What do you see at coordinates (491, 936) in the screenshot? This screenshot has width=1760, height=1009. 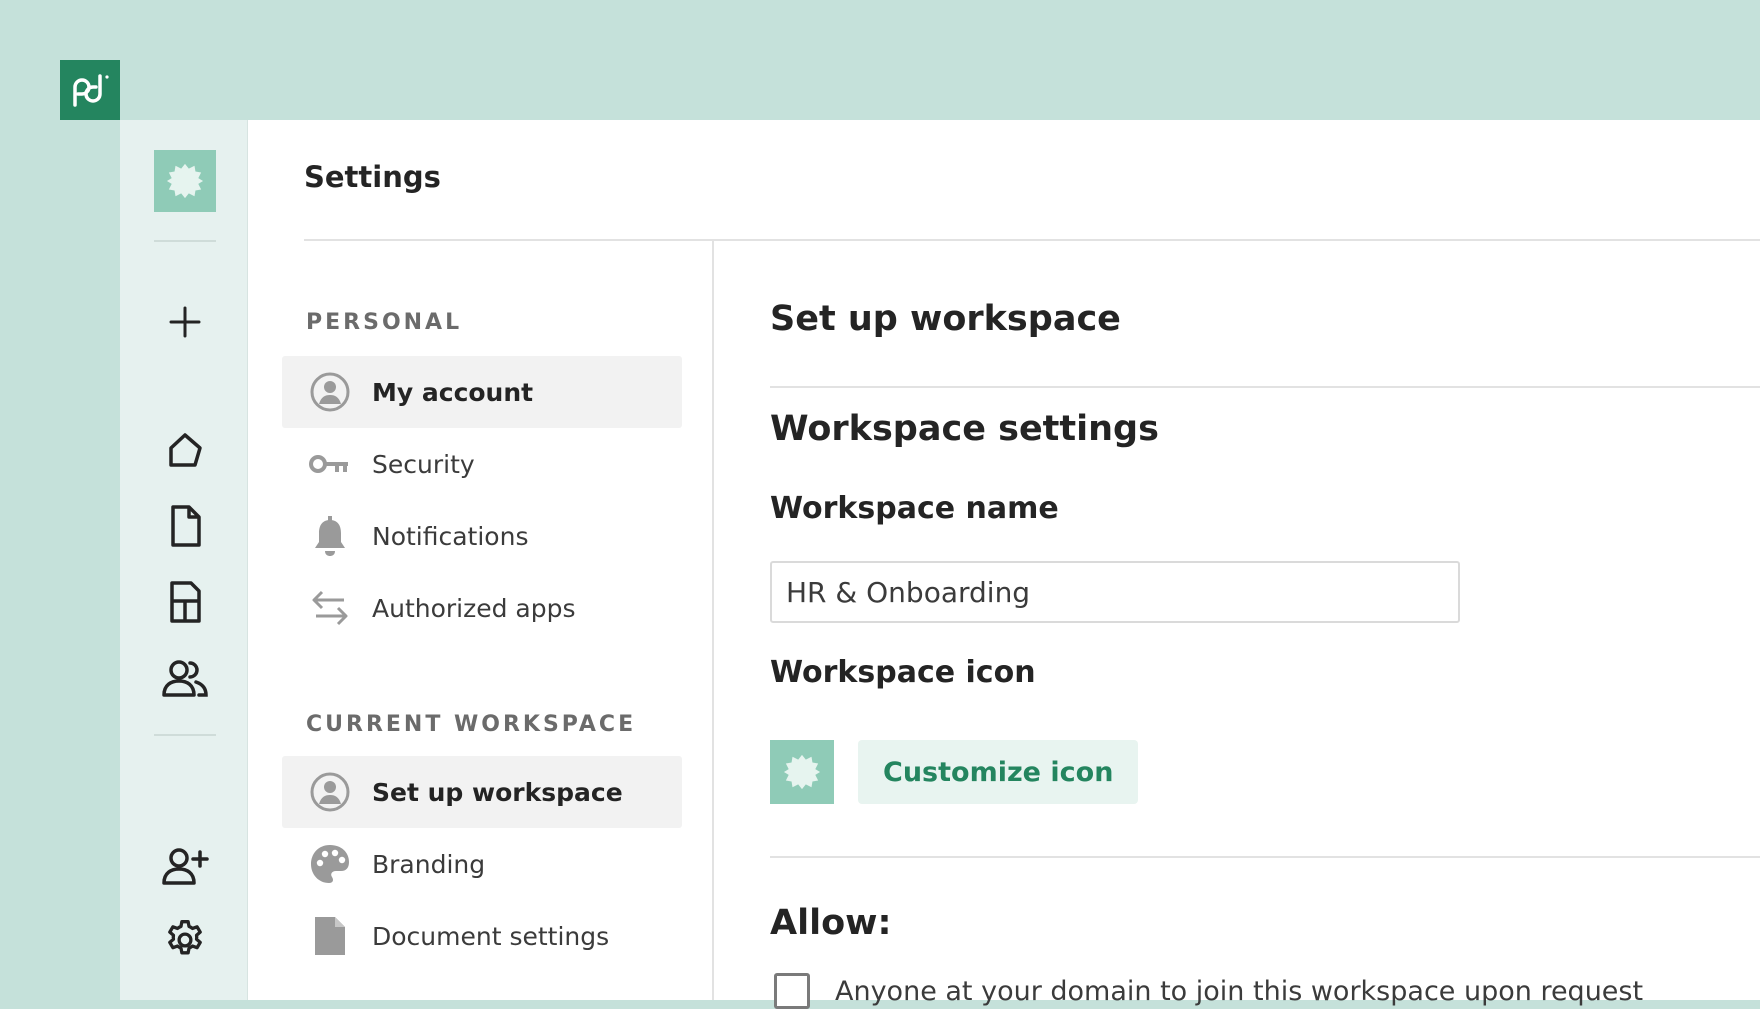 I see `nav-item-label: Document settings` at bounding box center [491, 936].